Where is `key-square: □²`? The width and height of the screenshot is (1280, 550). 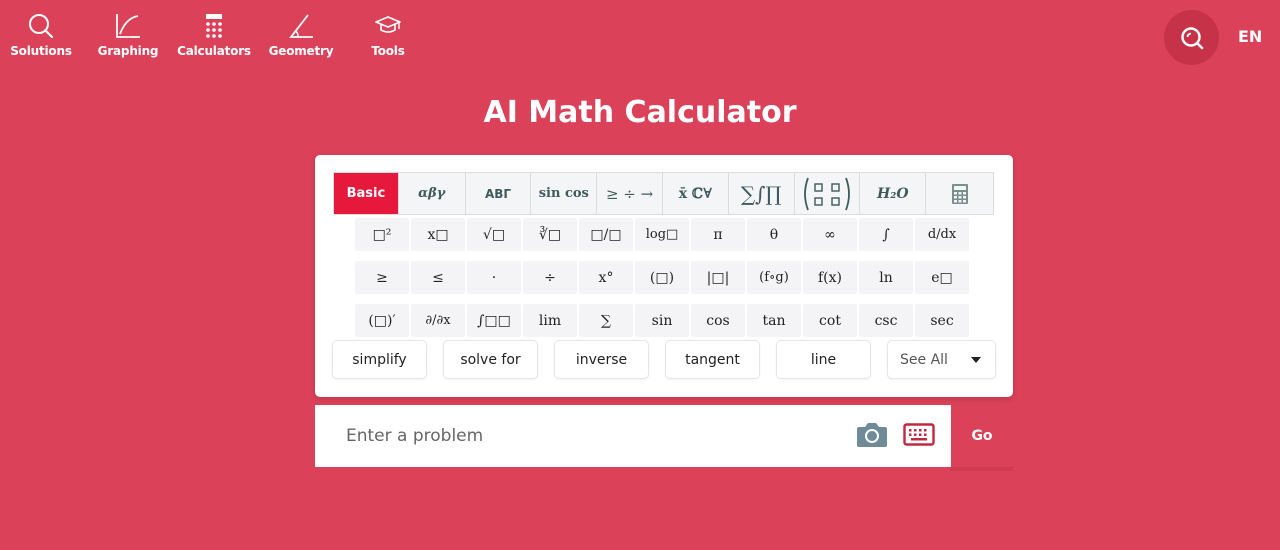
key-square: □² is located at coordinates (382, 234).